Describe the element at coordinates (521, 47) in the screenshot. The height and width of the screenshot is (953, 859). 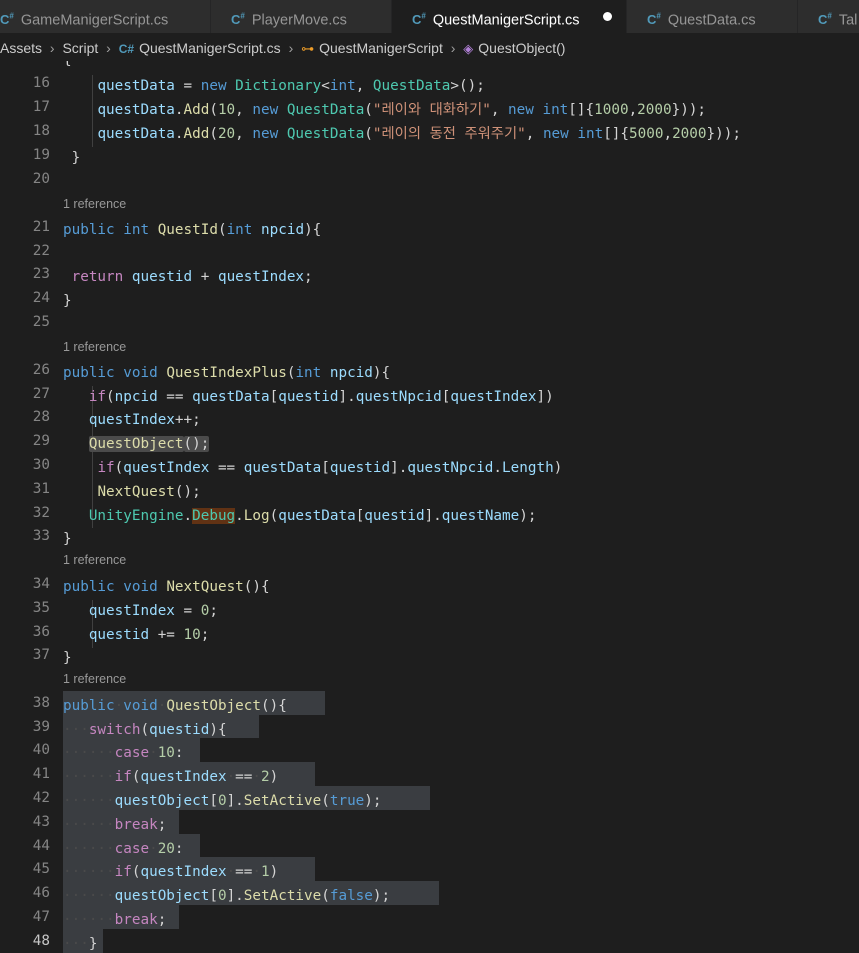
I see `breadcrumb-method: QuestObject()` at that location.